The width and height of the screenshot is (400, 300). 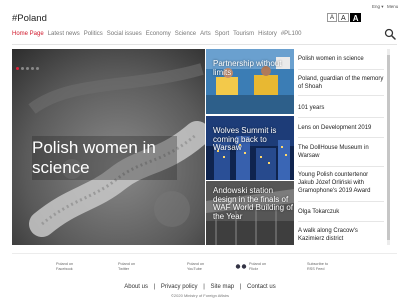 I want to click on list-item: Polish women in science, so click(x=341, y=59).